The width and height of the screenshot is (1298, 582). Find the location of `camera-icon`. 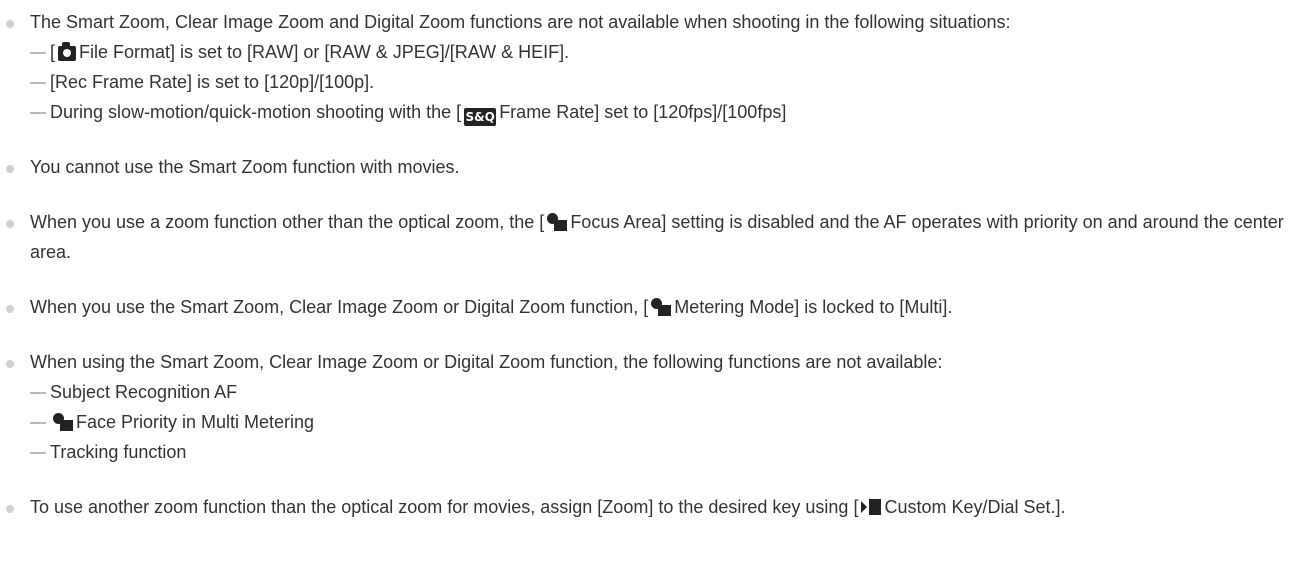

camera-icon is located at coordinates (67, 51).